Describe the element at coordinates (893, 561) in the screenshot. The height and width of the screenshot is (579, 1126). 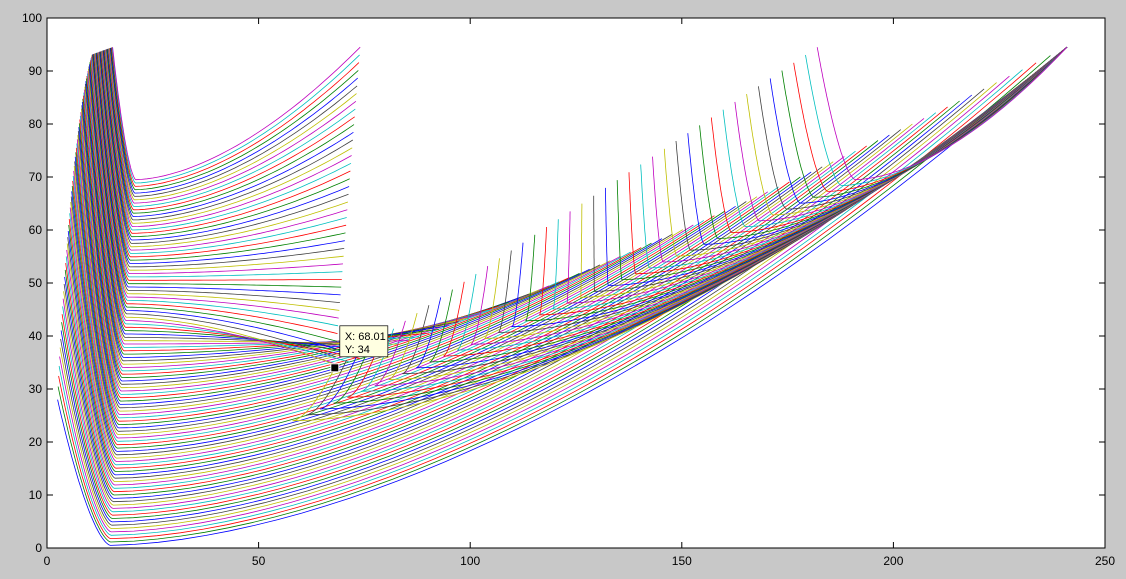
I see `x-tick-label: 200` at that location.